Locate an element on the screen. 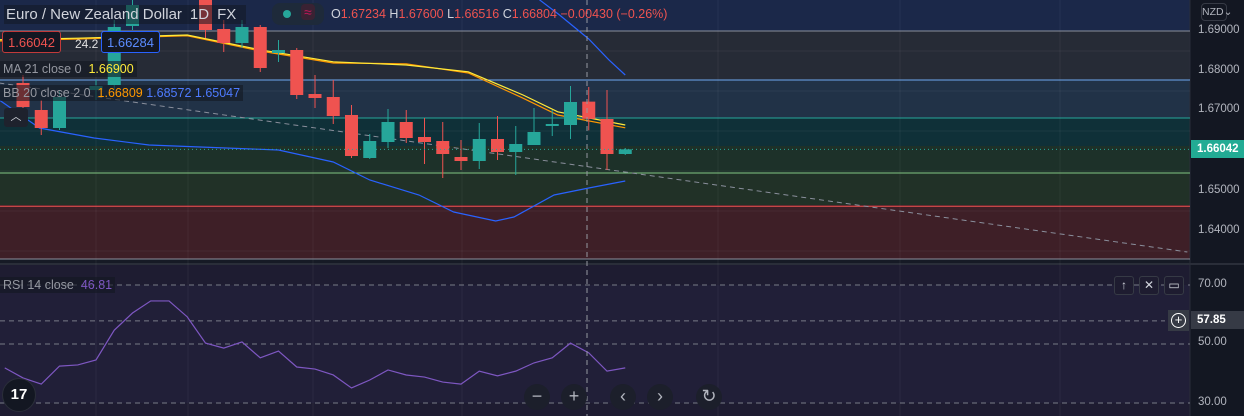 The image size is (1244, 416). currency-selector: NZD⌄ is located at coordinates (1216, 12).